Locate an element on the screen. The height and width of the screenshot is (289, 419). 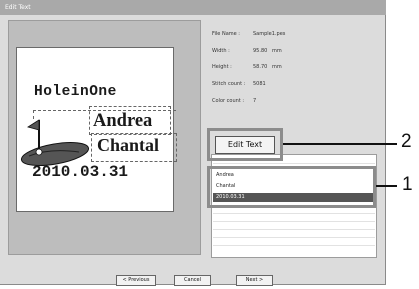
height-unit: mm is located at coordinates (277, 67).